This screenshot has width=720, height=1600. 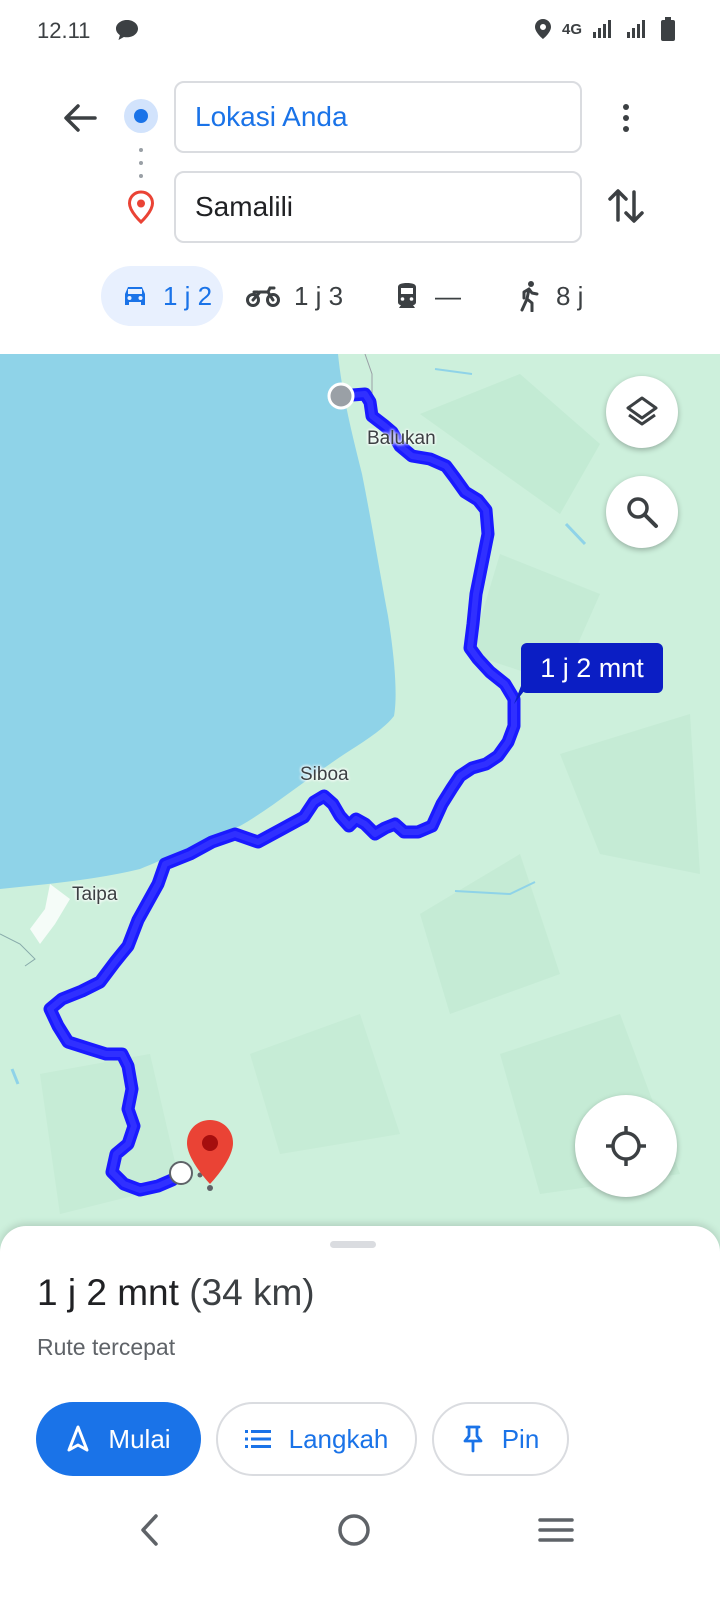 What do you see at coordinates (570, 295) in the screenshot?
I see `walking-duration: 8 j` at bounding box center [570, 295].